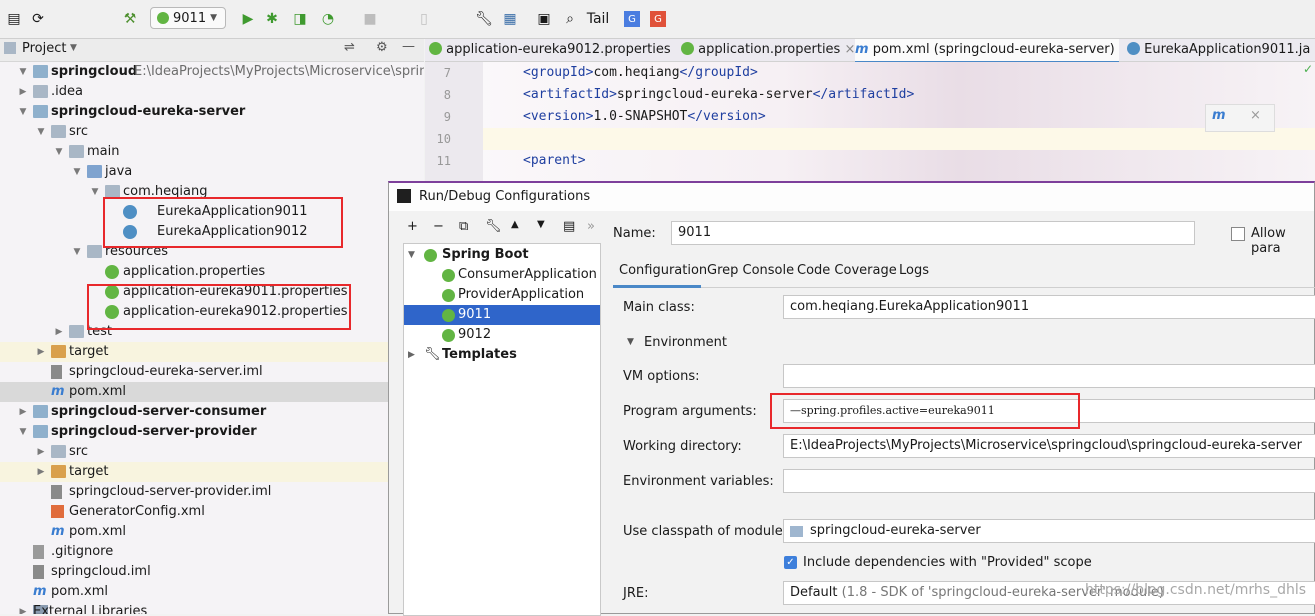  What do you see at coordinates (1221, 50) in the screenshot?
I see `tab-eureka9011-java: EurekaApplication9011.ja` at bounding box center [1221, 50].